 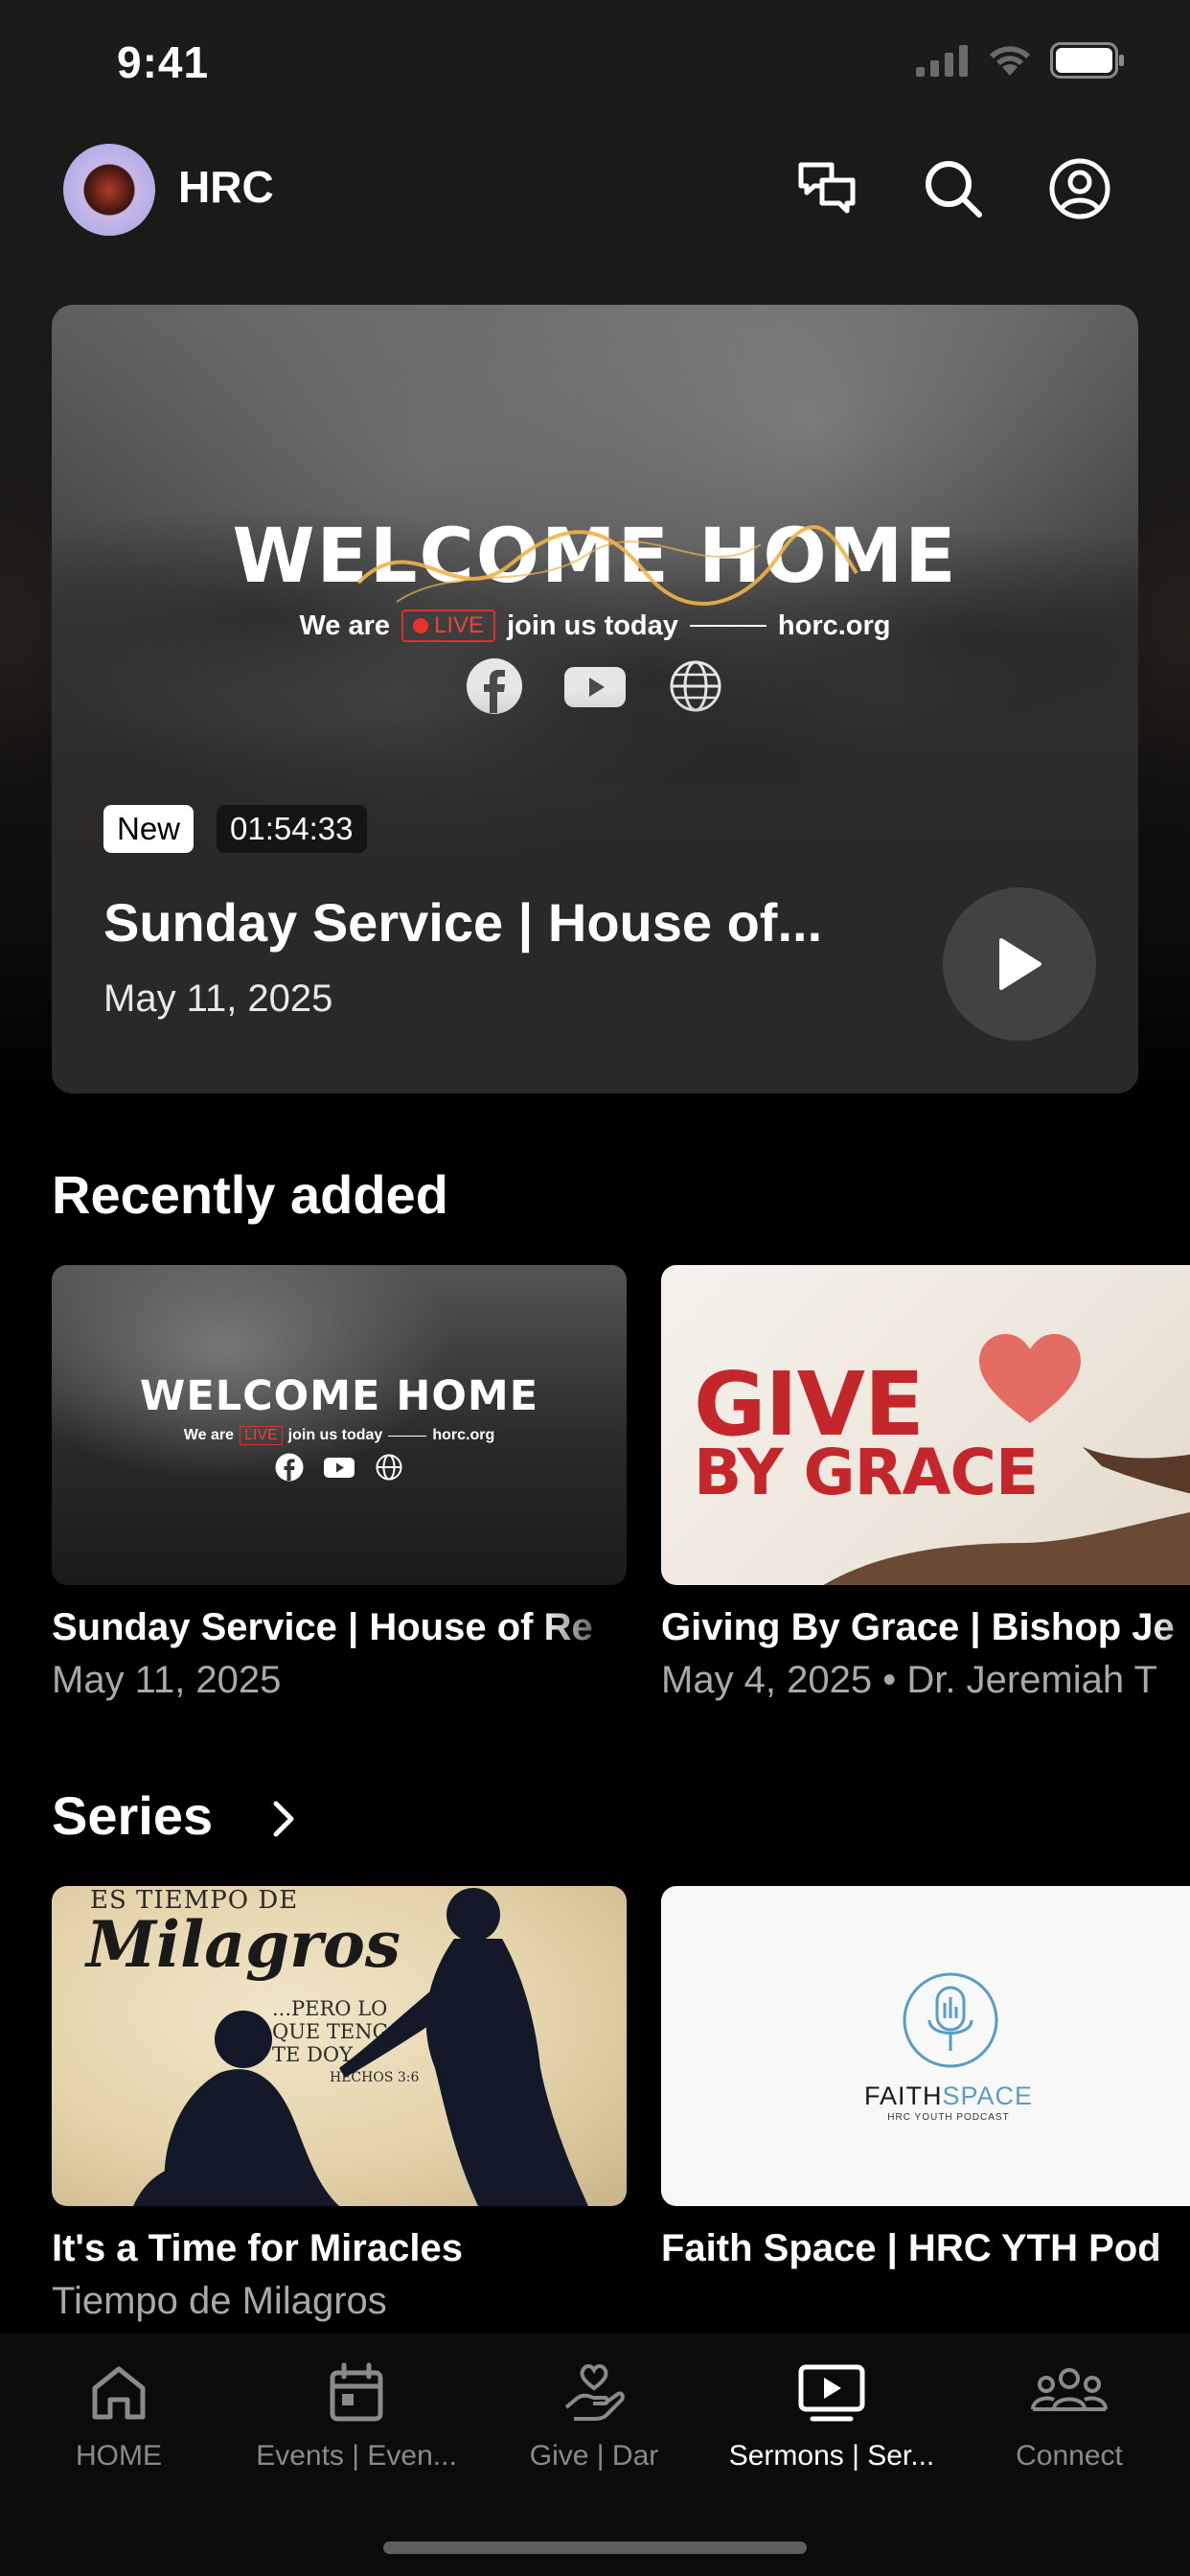 I want to click on search-icon, so click(x=953, y=188).